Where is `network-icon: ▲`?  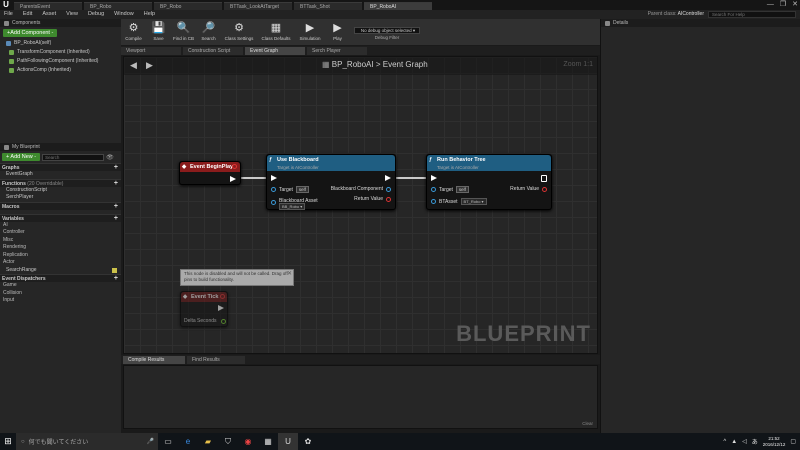 network-icon: ▲ is located at coordinates (734, 442).